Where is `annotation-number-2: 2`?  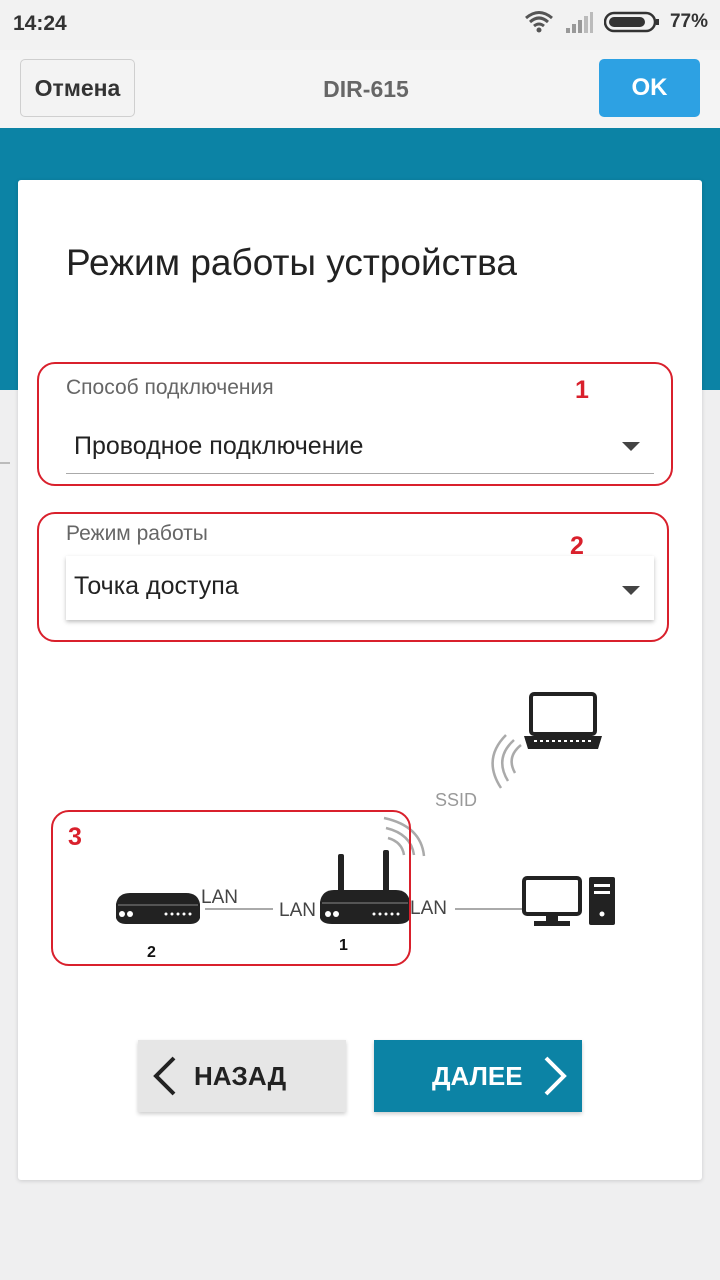 annotation-number-2: 2 is located at coordinates (577, 546).